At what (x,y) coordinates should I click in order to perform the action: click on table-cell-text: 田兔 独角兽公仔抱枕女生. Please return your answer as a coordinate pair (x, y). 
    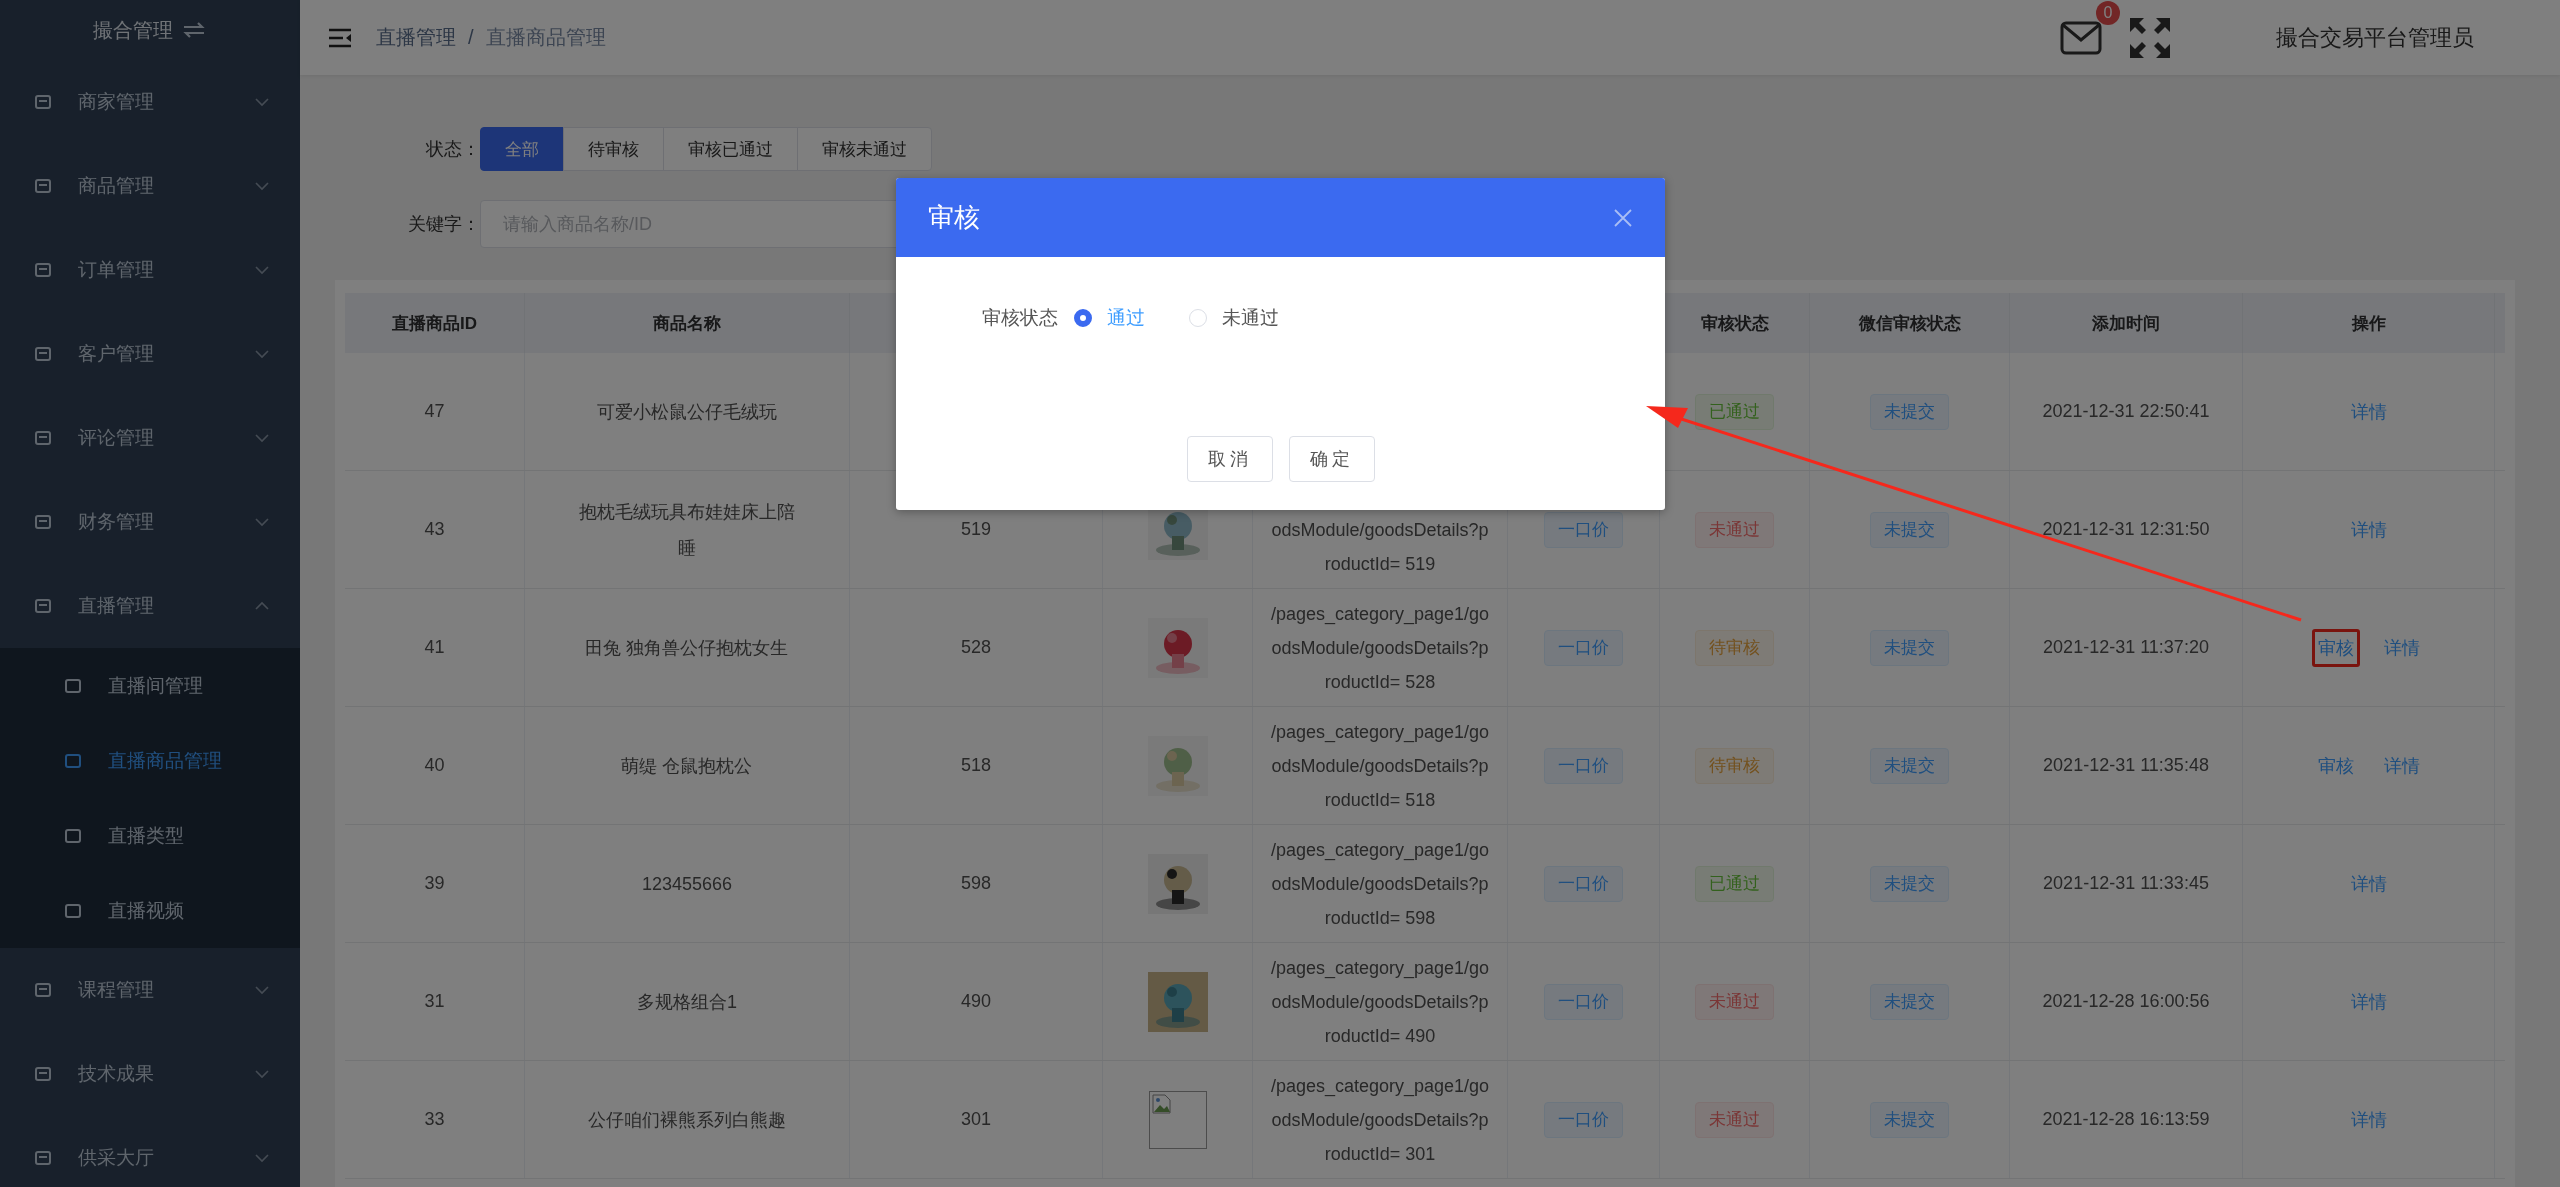
    Looking at the image, I should click on (687, 648).